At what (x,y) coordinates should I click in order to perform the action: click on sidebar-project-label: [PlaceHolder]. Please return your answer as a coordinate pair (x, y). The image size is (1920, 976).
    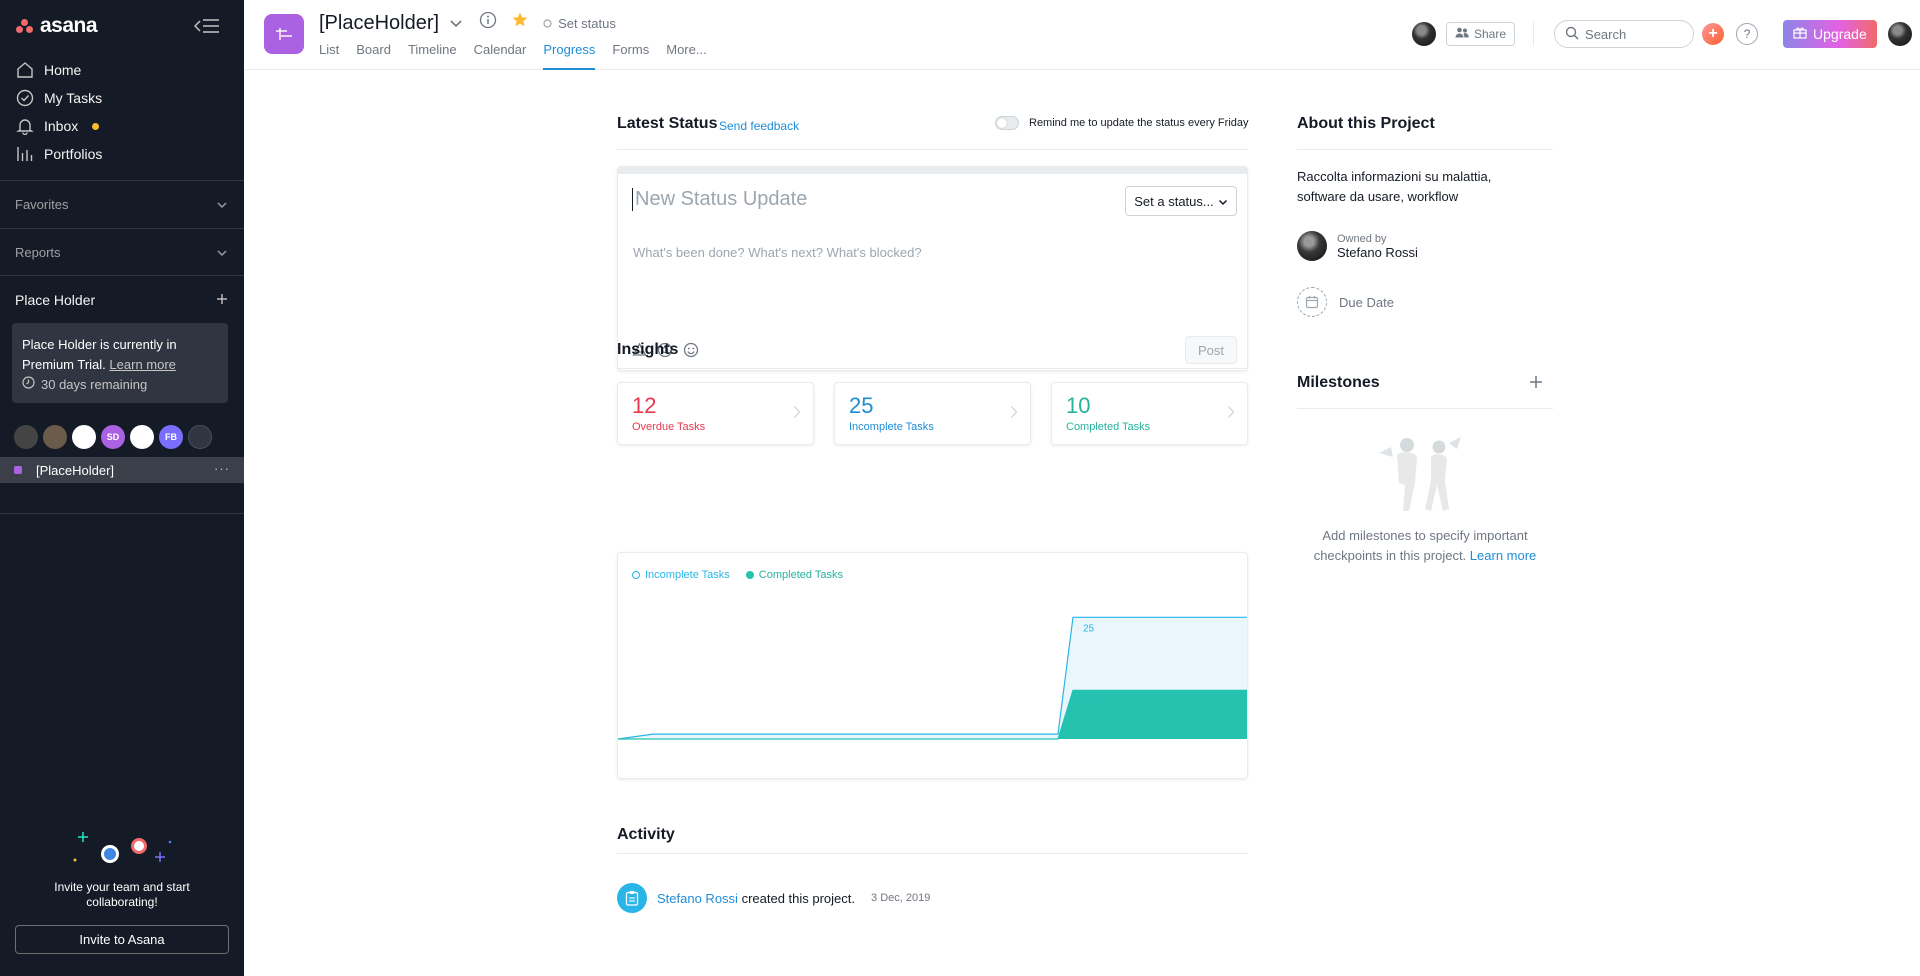
    Looking at the image, I should click on (75, 470).